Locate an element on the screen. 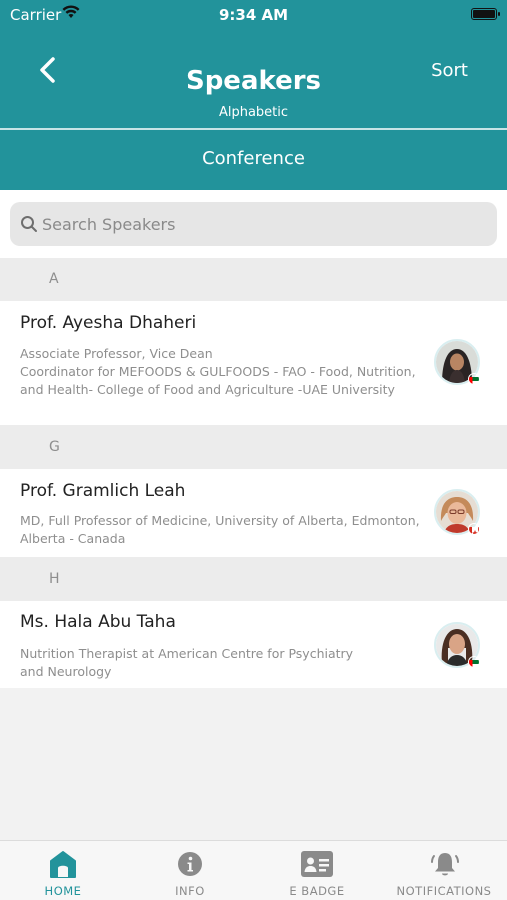  tab-label: NOTIFICATIONS is located at coordinates (444, 891).